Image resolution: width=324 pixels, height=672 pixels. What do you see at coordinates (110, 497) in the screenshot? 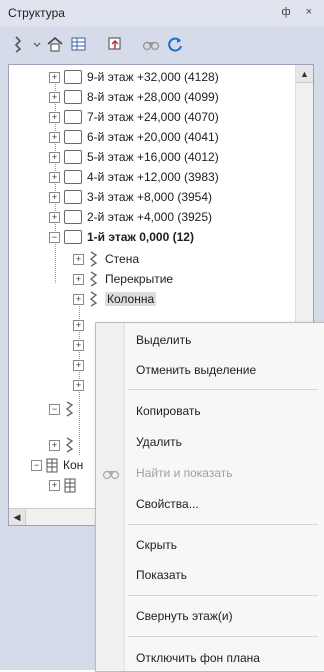
I see `menu-icon-gutter` at bounding box center [110, 497].